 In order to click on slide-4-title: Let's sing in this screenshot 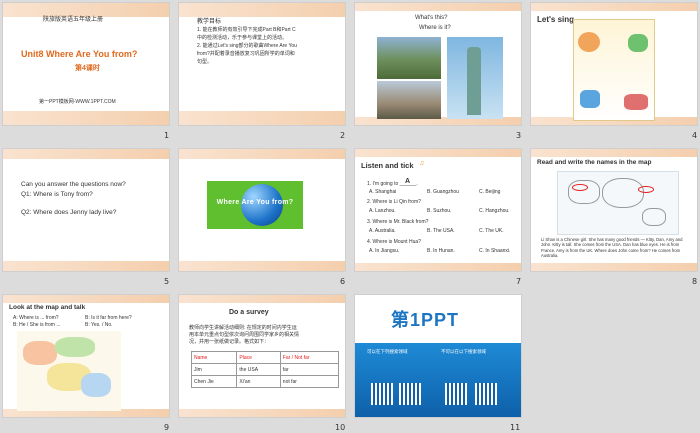, I will do `click(556, 19)`.